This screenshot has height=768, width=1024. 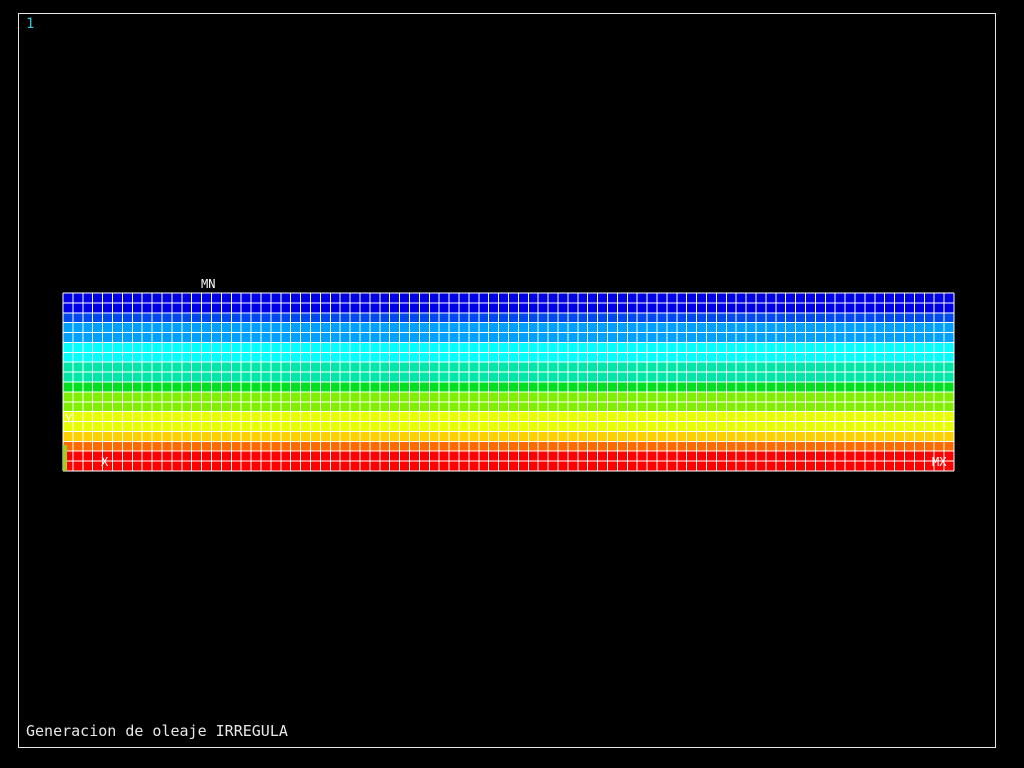 What do you see at coordinates (69, 419) in the screenshot?
I see `y-axis-label: Y` at bounding box center [69, 419].